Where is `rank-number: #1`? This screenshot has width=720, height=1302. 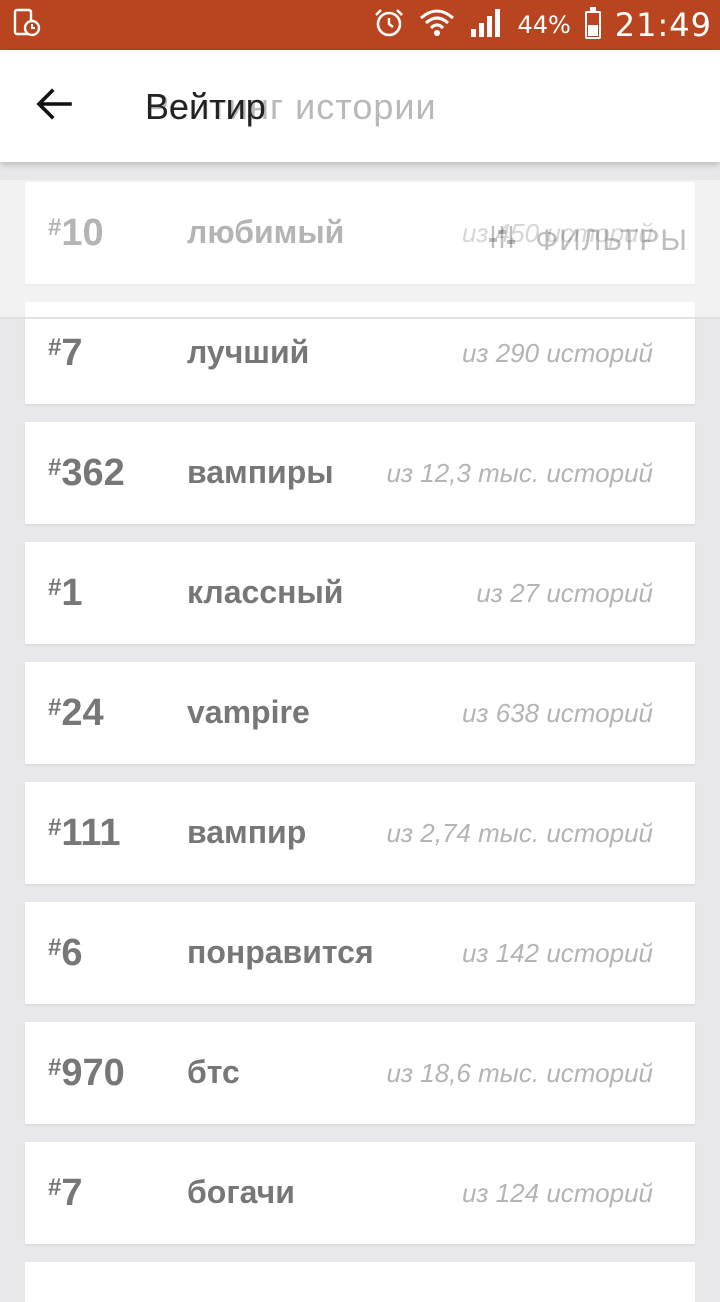 rank-number: #1 is located at coordinates (65, 593).